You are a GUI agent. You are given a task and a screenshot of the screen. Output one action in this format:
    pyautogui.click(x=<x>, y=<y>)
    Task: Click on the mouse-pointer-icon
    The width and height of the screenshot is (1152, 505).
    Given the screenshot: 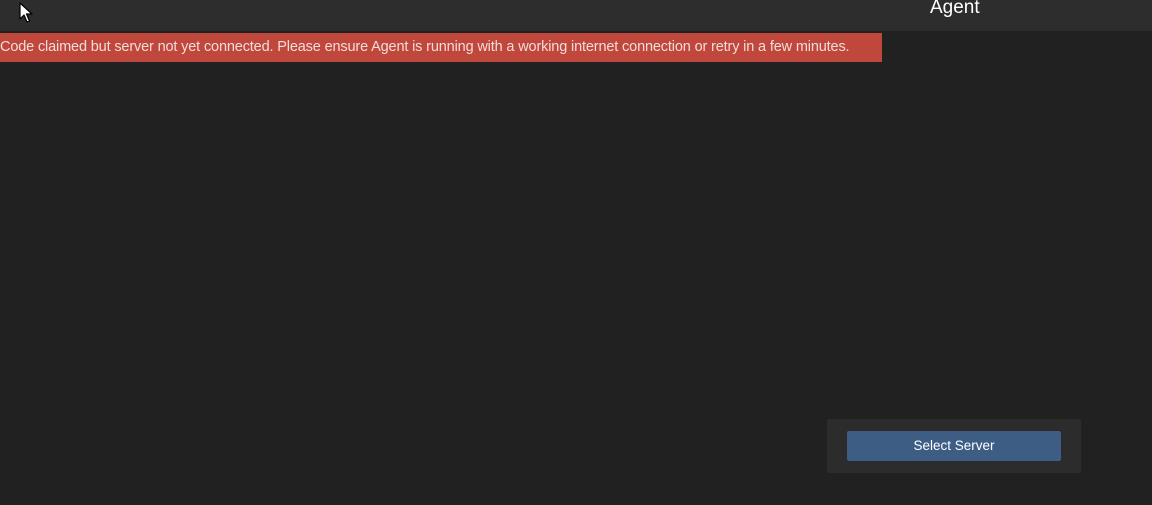 What is the action you would take?
    pyautogui.click(x=26, y=12)
    